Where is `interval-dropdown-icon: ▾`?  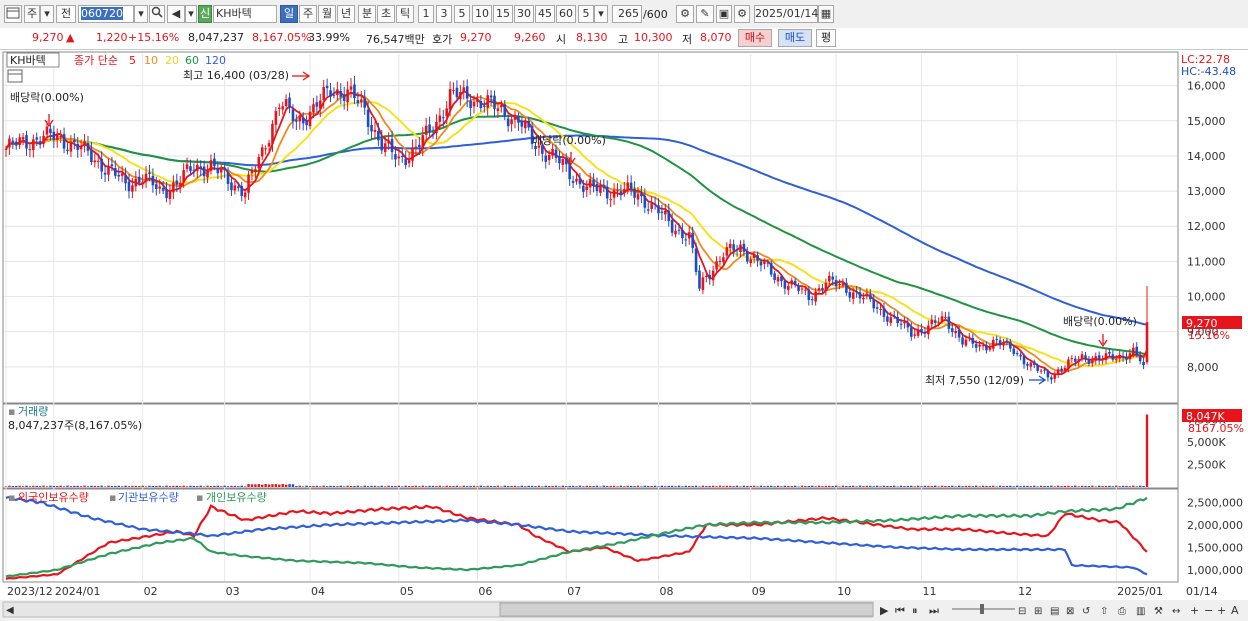 interval-dropdown-icon: ▾ is located at coordinates (601, 14).